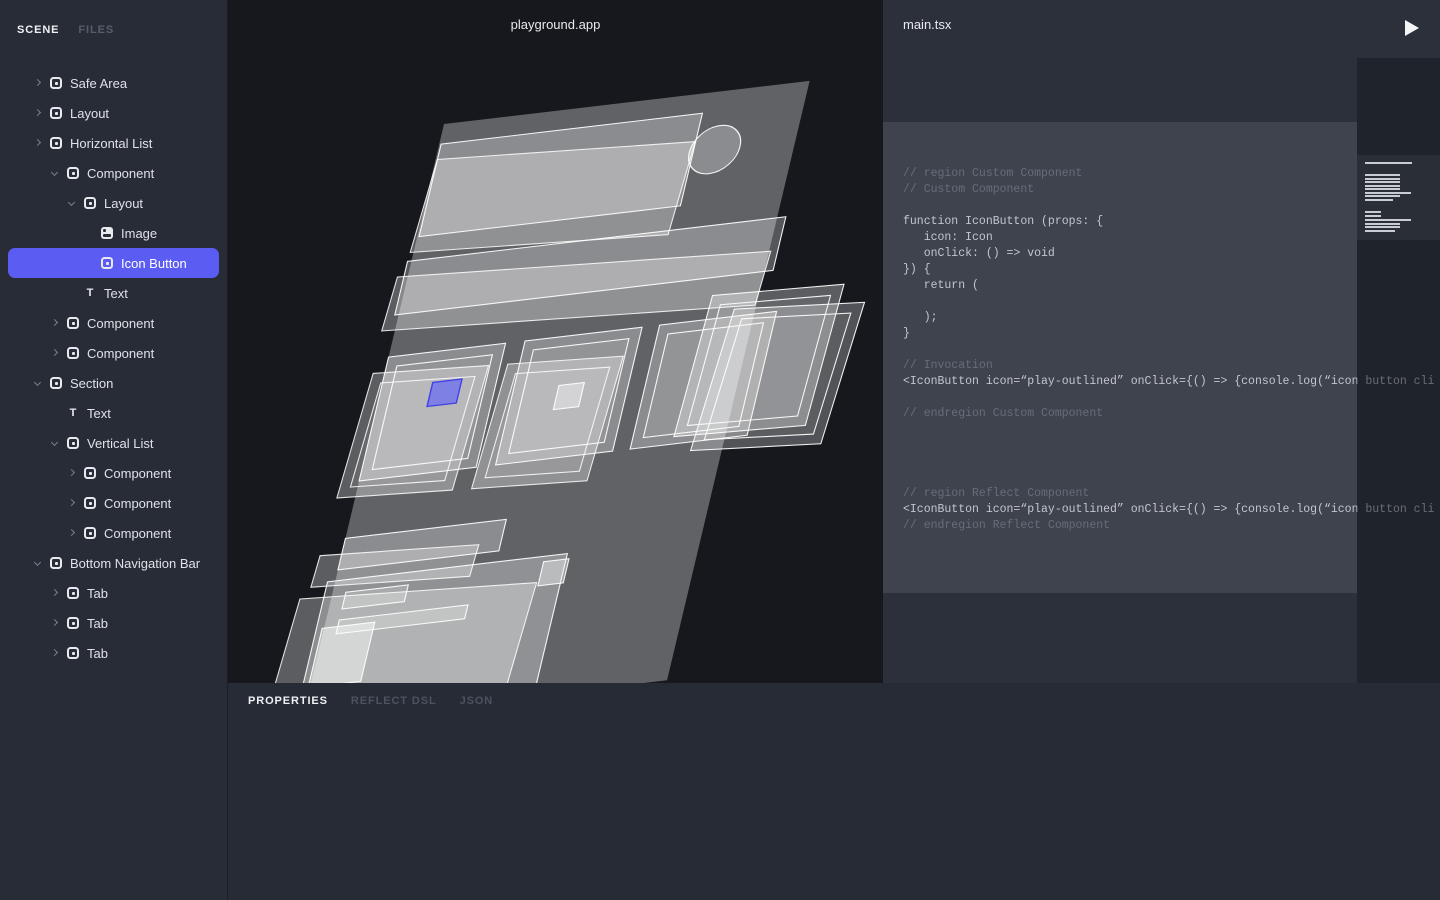 This screenshot has height=900, width=1440. What do you see at coordinates (927, 24) in the screenshot?
I see `editor-filename: main.tsx` at bounding box center [927, 24].